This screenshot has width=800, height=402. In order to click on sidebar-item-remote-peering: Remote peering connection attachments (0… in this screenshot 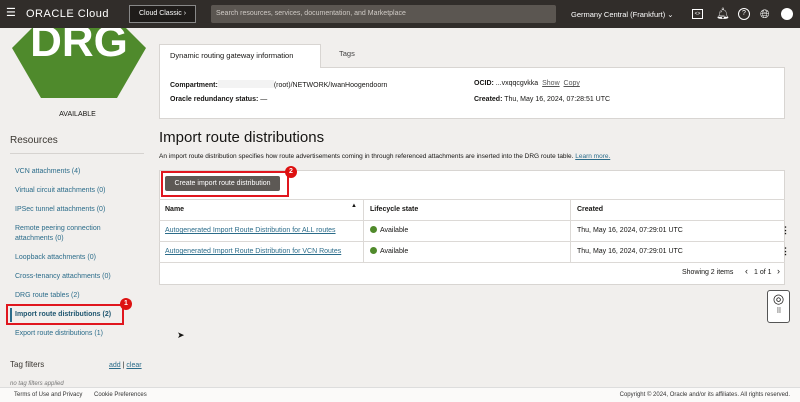, I will do `click(75, 234)`.